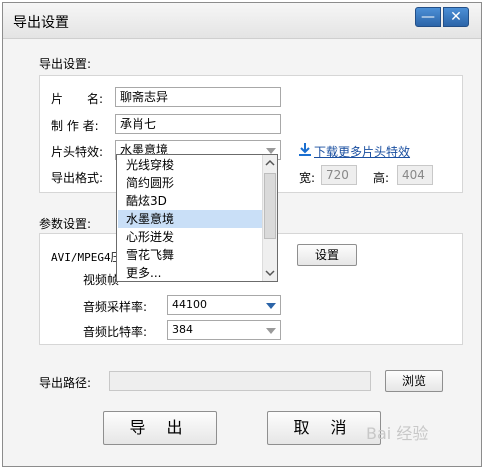 Image resolution: width=486 pixels, height=473 pixels. I want to click on close-button: ✕, so click(456, 17).